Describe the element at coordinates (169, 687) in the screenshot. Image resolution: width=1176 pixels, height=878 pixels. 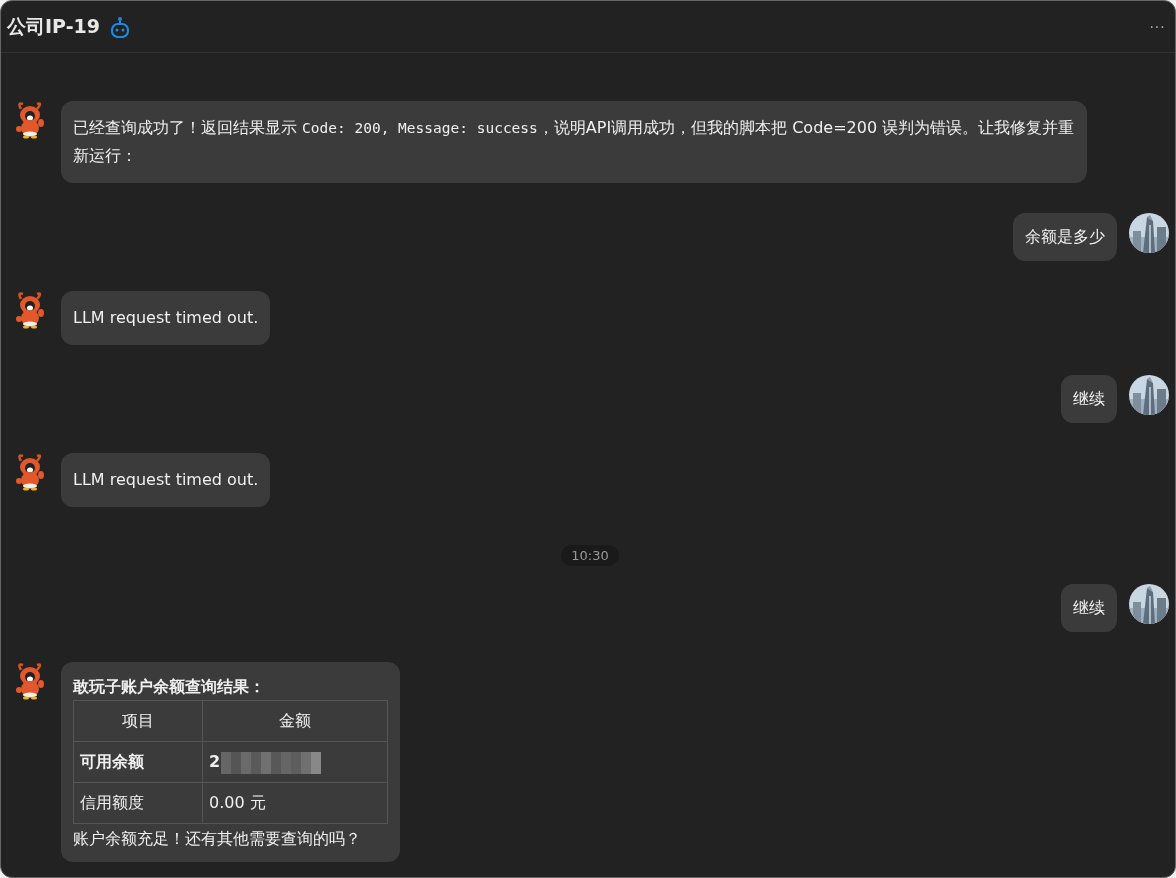
I see `result-title: 敢玩子账户余额查询结果：` at that location.